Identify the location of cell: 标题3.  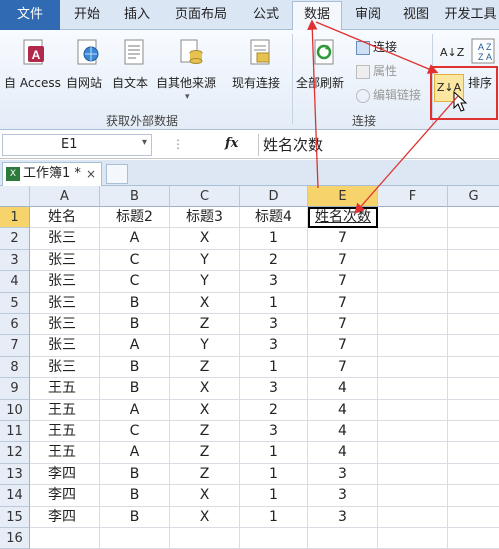
(205, 218).